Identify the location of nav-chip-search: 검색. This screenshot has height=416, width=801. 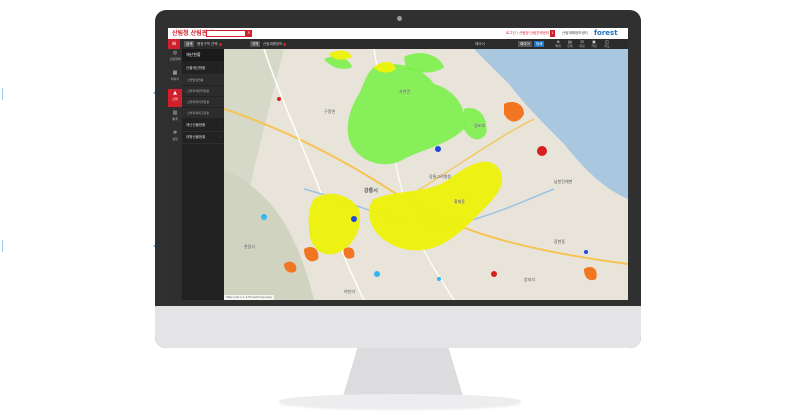
(189, 44).